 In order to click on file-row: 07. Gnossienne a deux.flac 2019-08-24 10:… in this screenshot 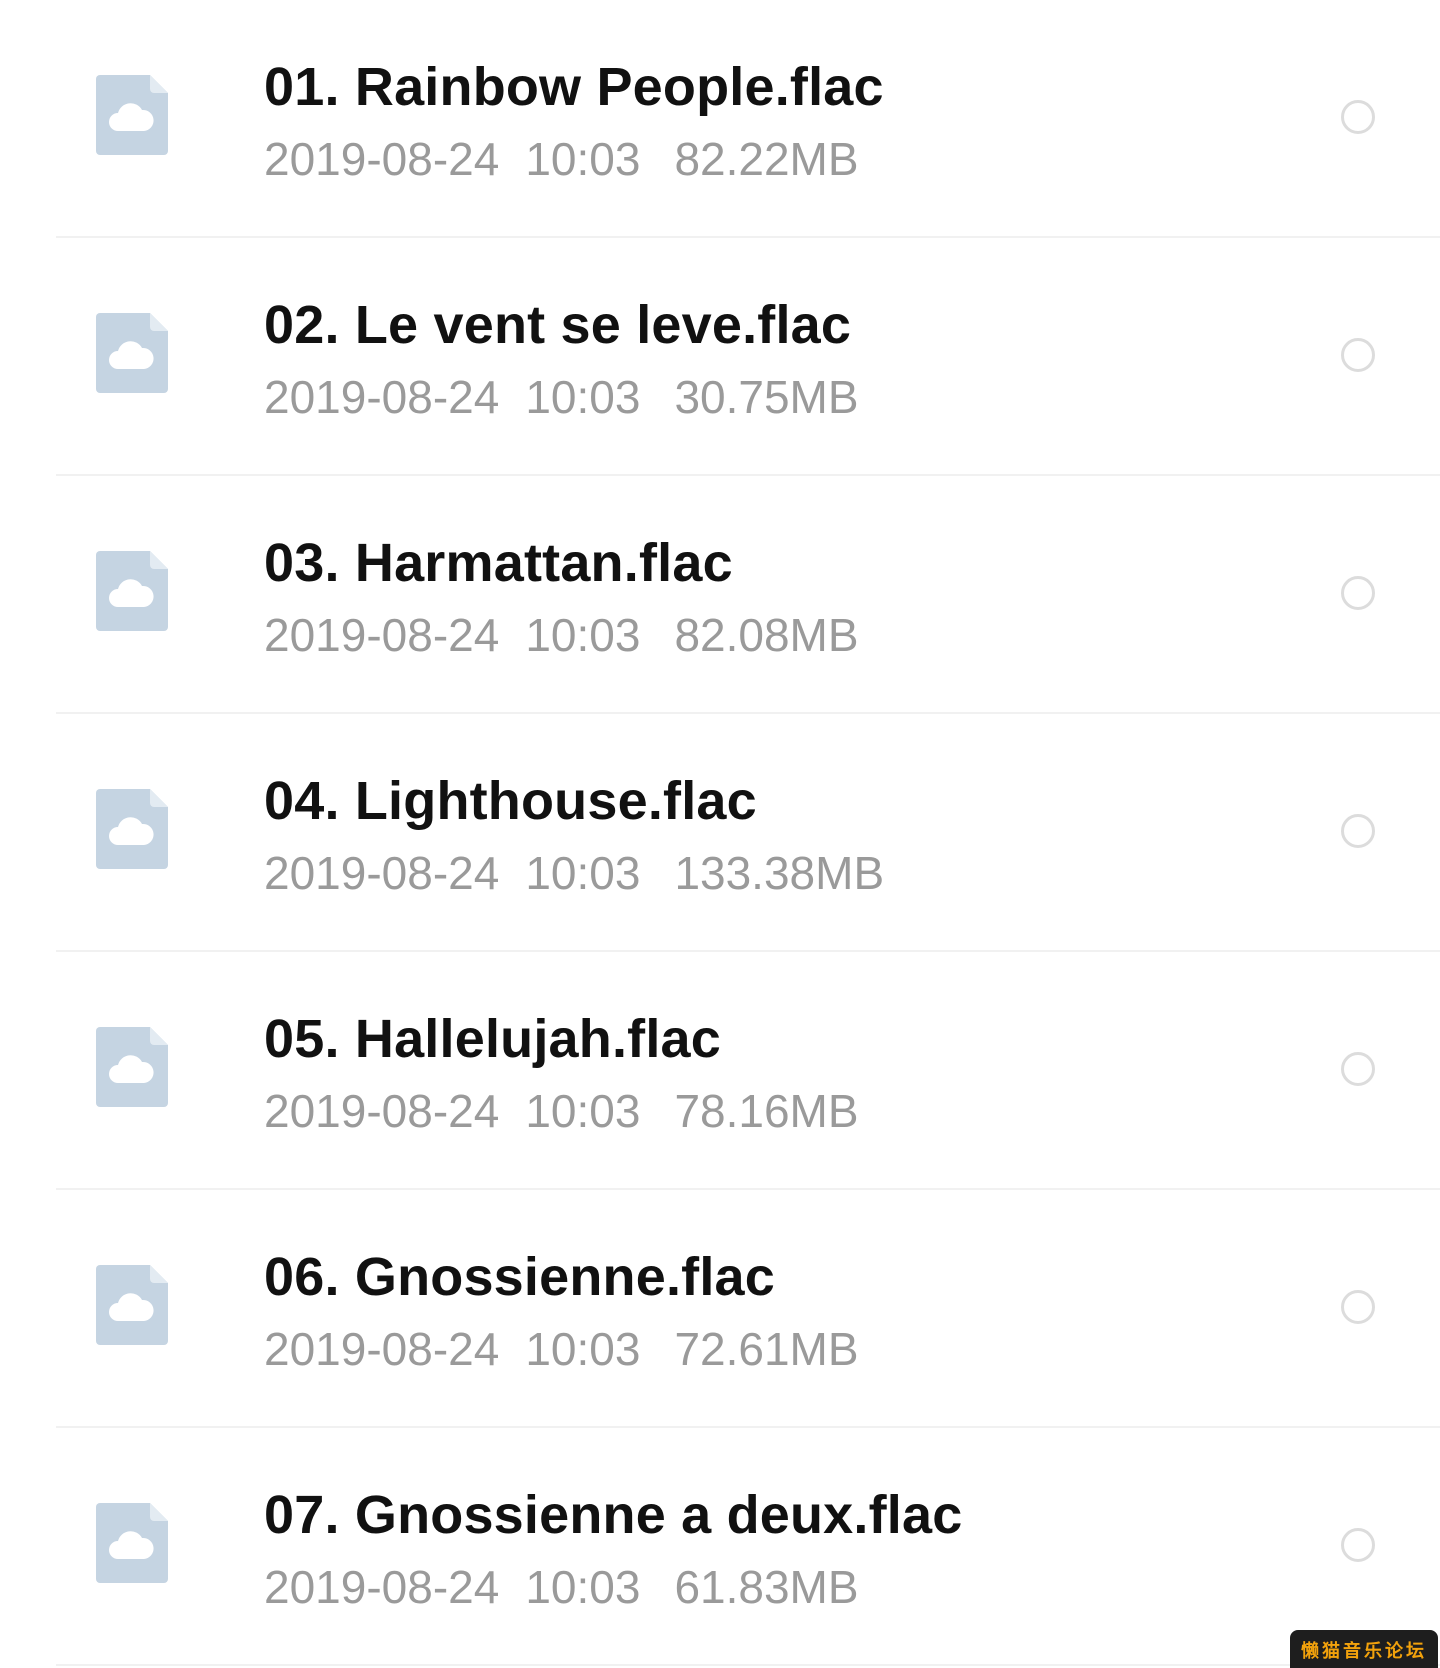, I will do `click(720, 1547)`.